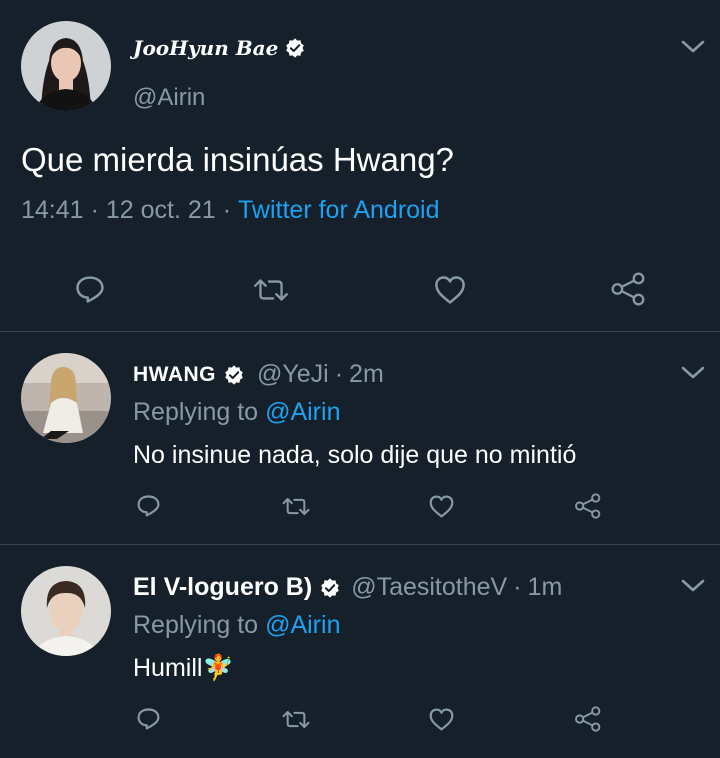 The image size is (720, 758). What do you see at coordinates (183, 668) in the screenshot?
I see `tweet-text: Humill🧚` at bounding box center [183, 668].